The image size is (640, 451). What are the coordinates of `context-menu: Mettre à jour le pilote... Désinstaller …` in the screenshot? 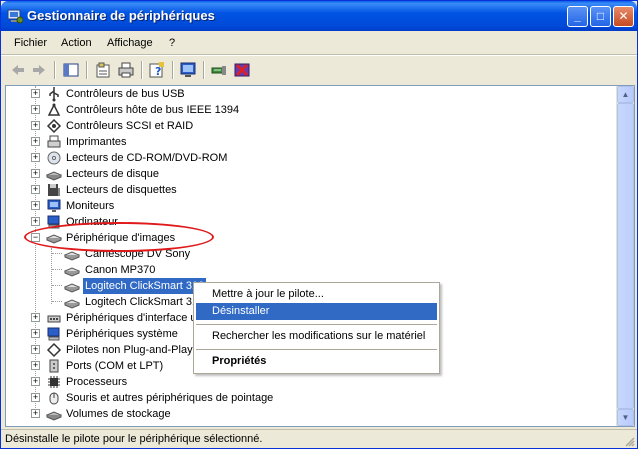 It's located at (316, 328).